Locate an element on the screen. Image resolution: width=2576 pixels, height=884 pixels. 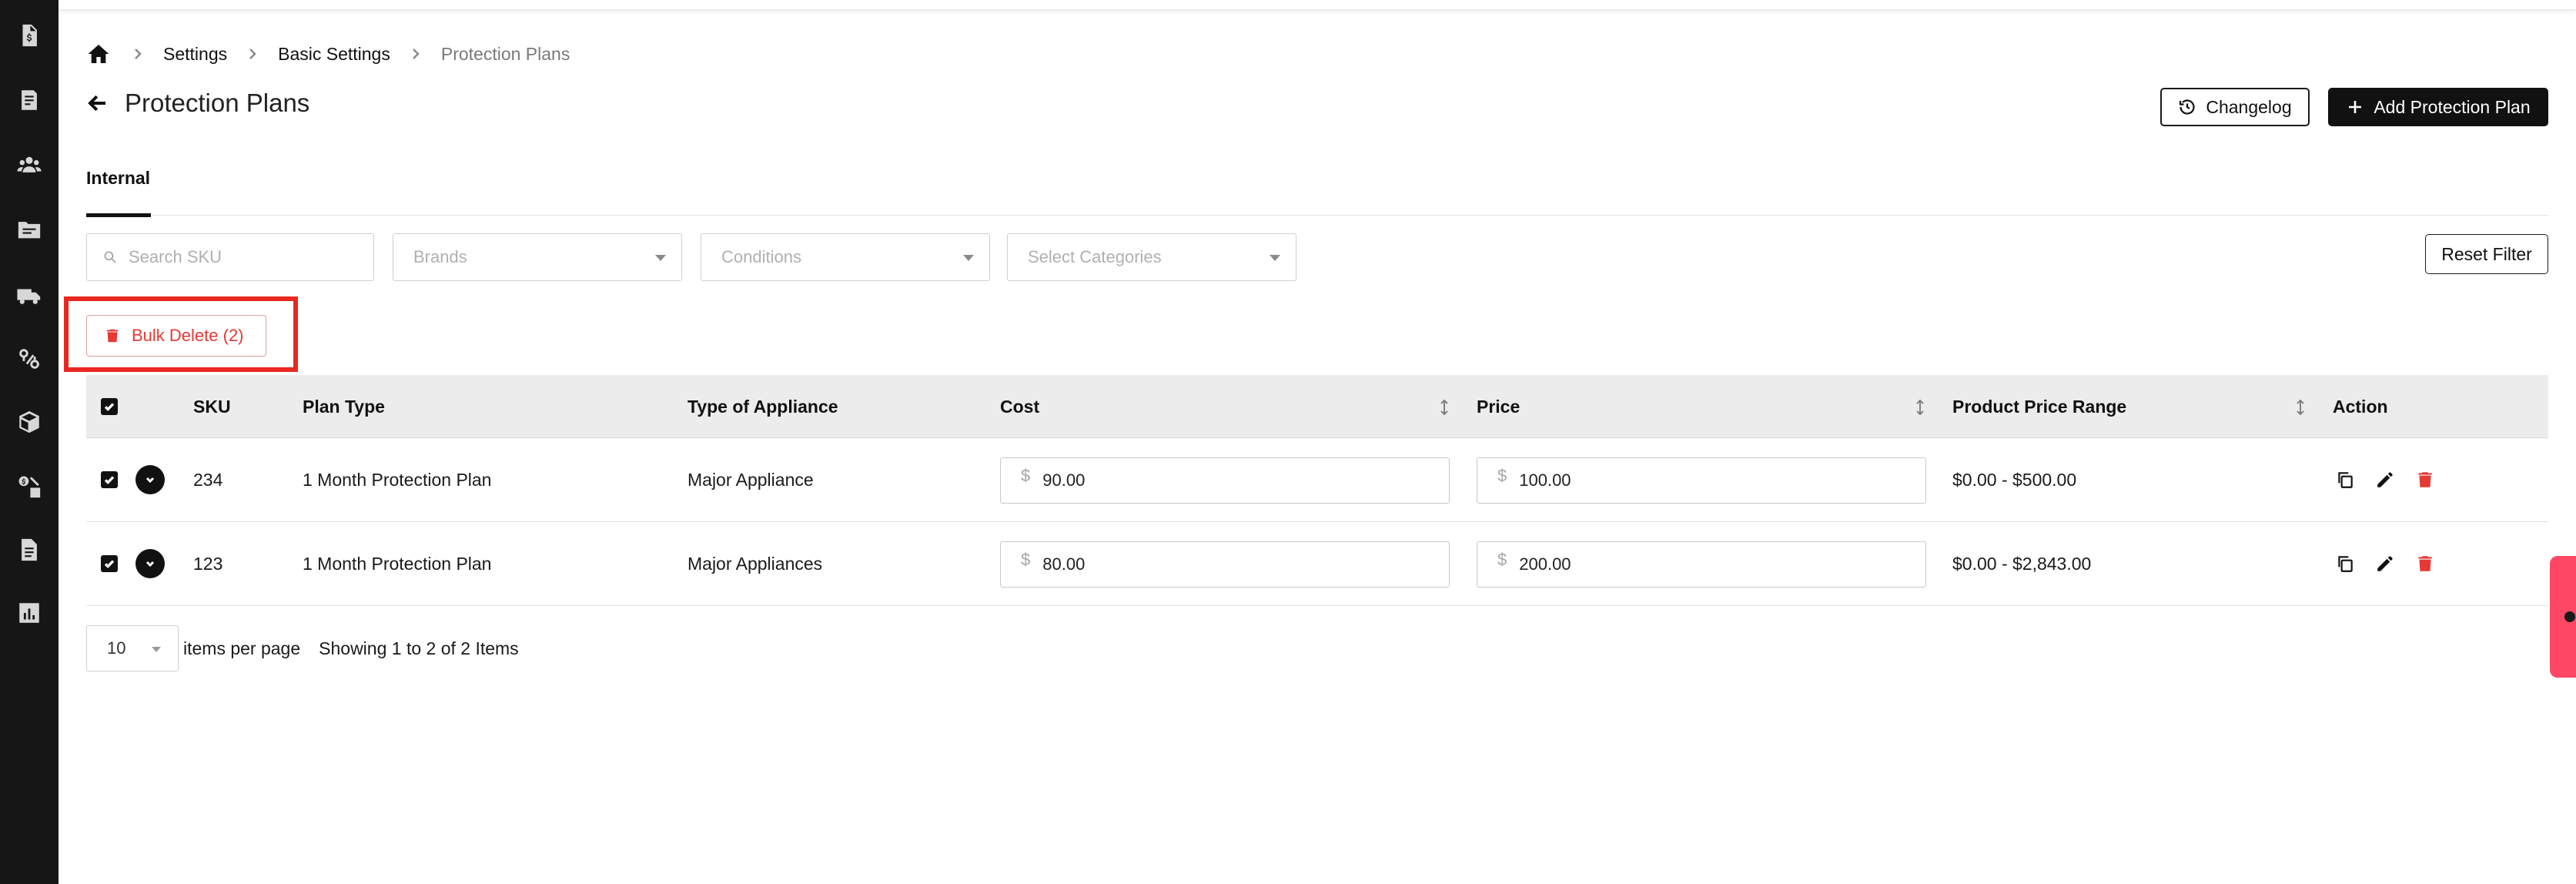
delivery-truck-icon is located at coordinates (29, 296).